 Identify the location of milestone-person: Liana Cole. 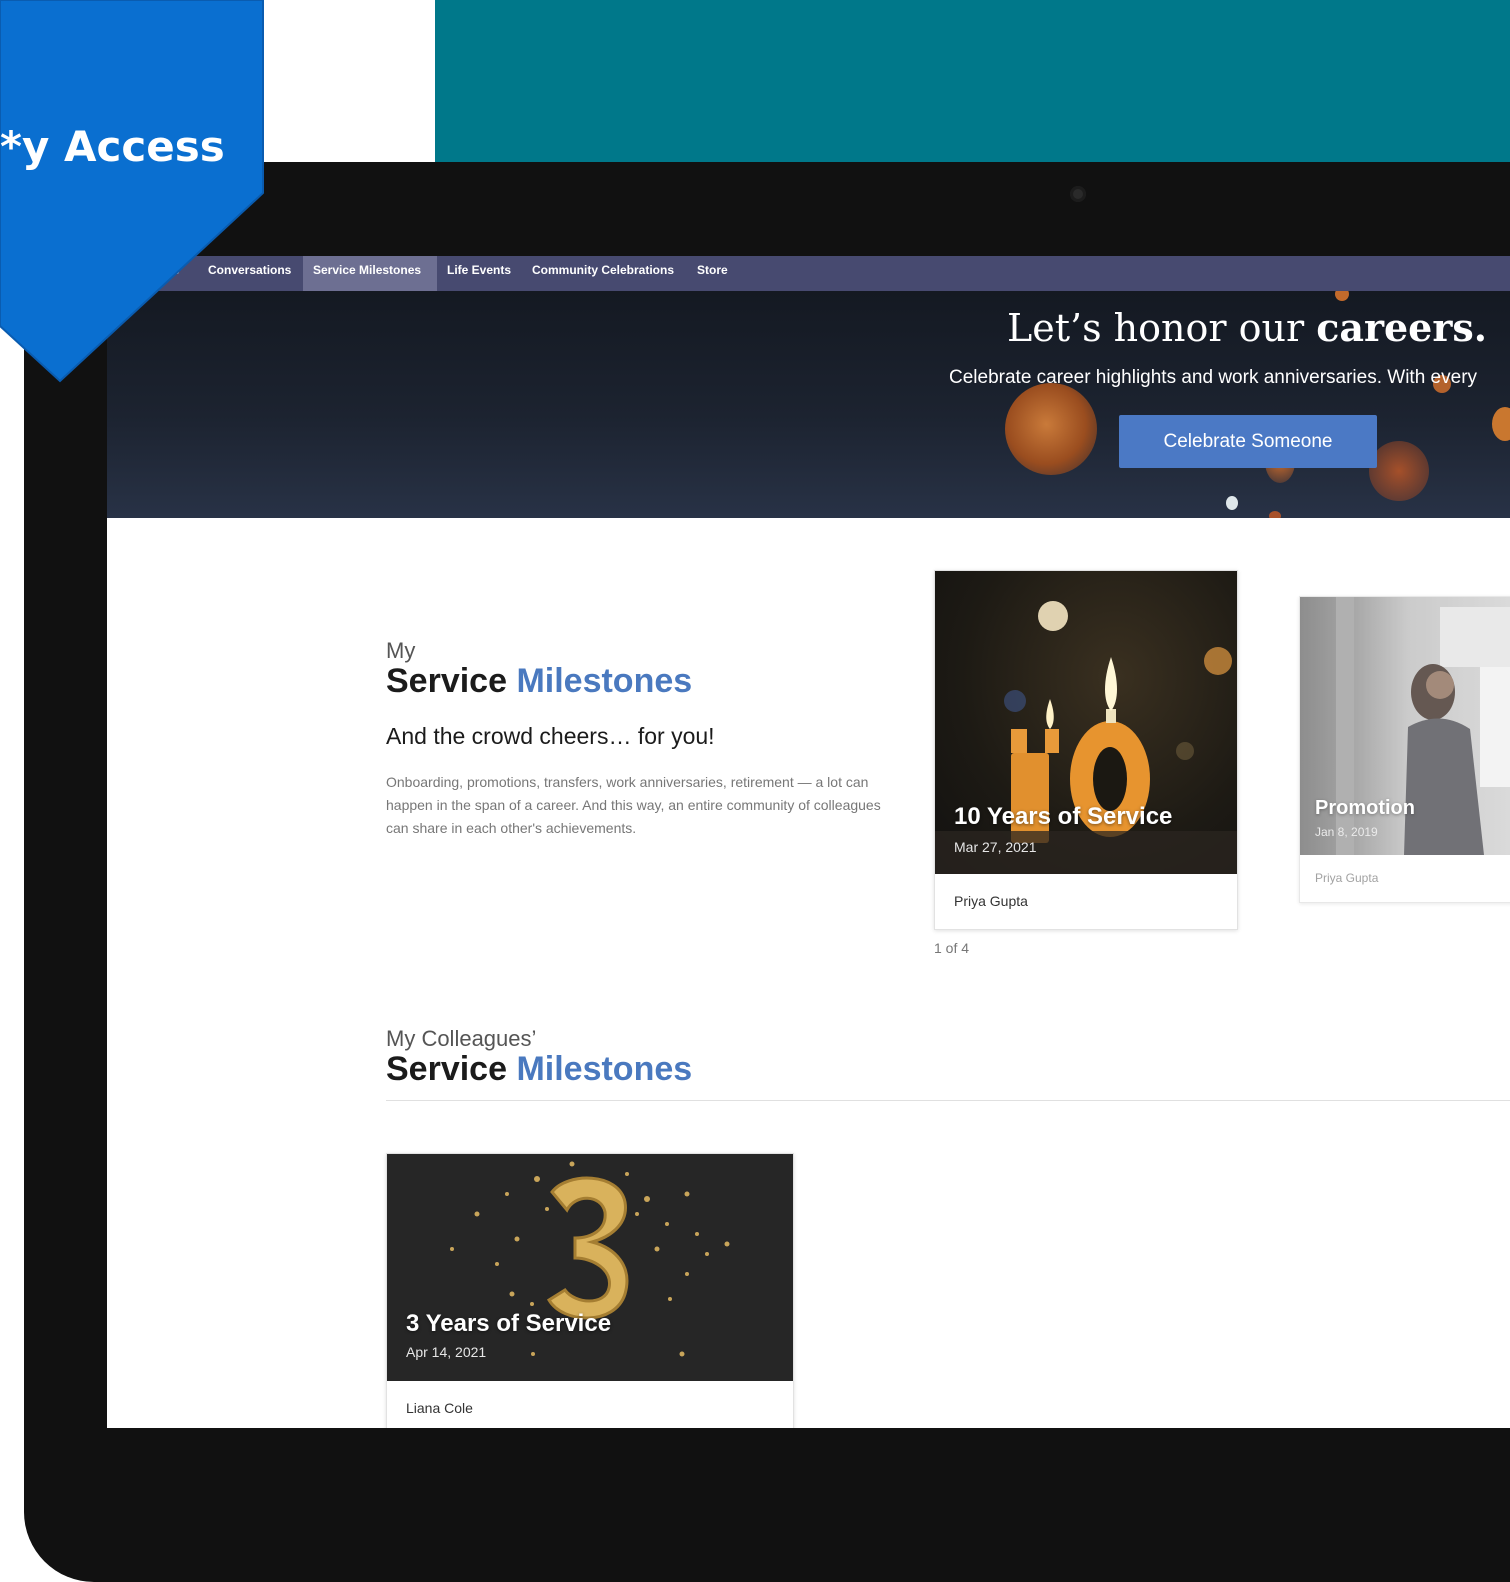
(439, 1408).